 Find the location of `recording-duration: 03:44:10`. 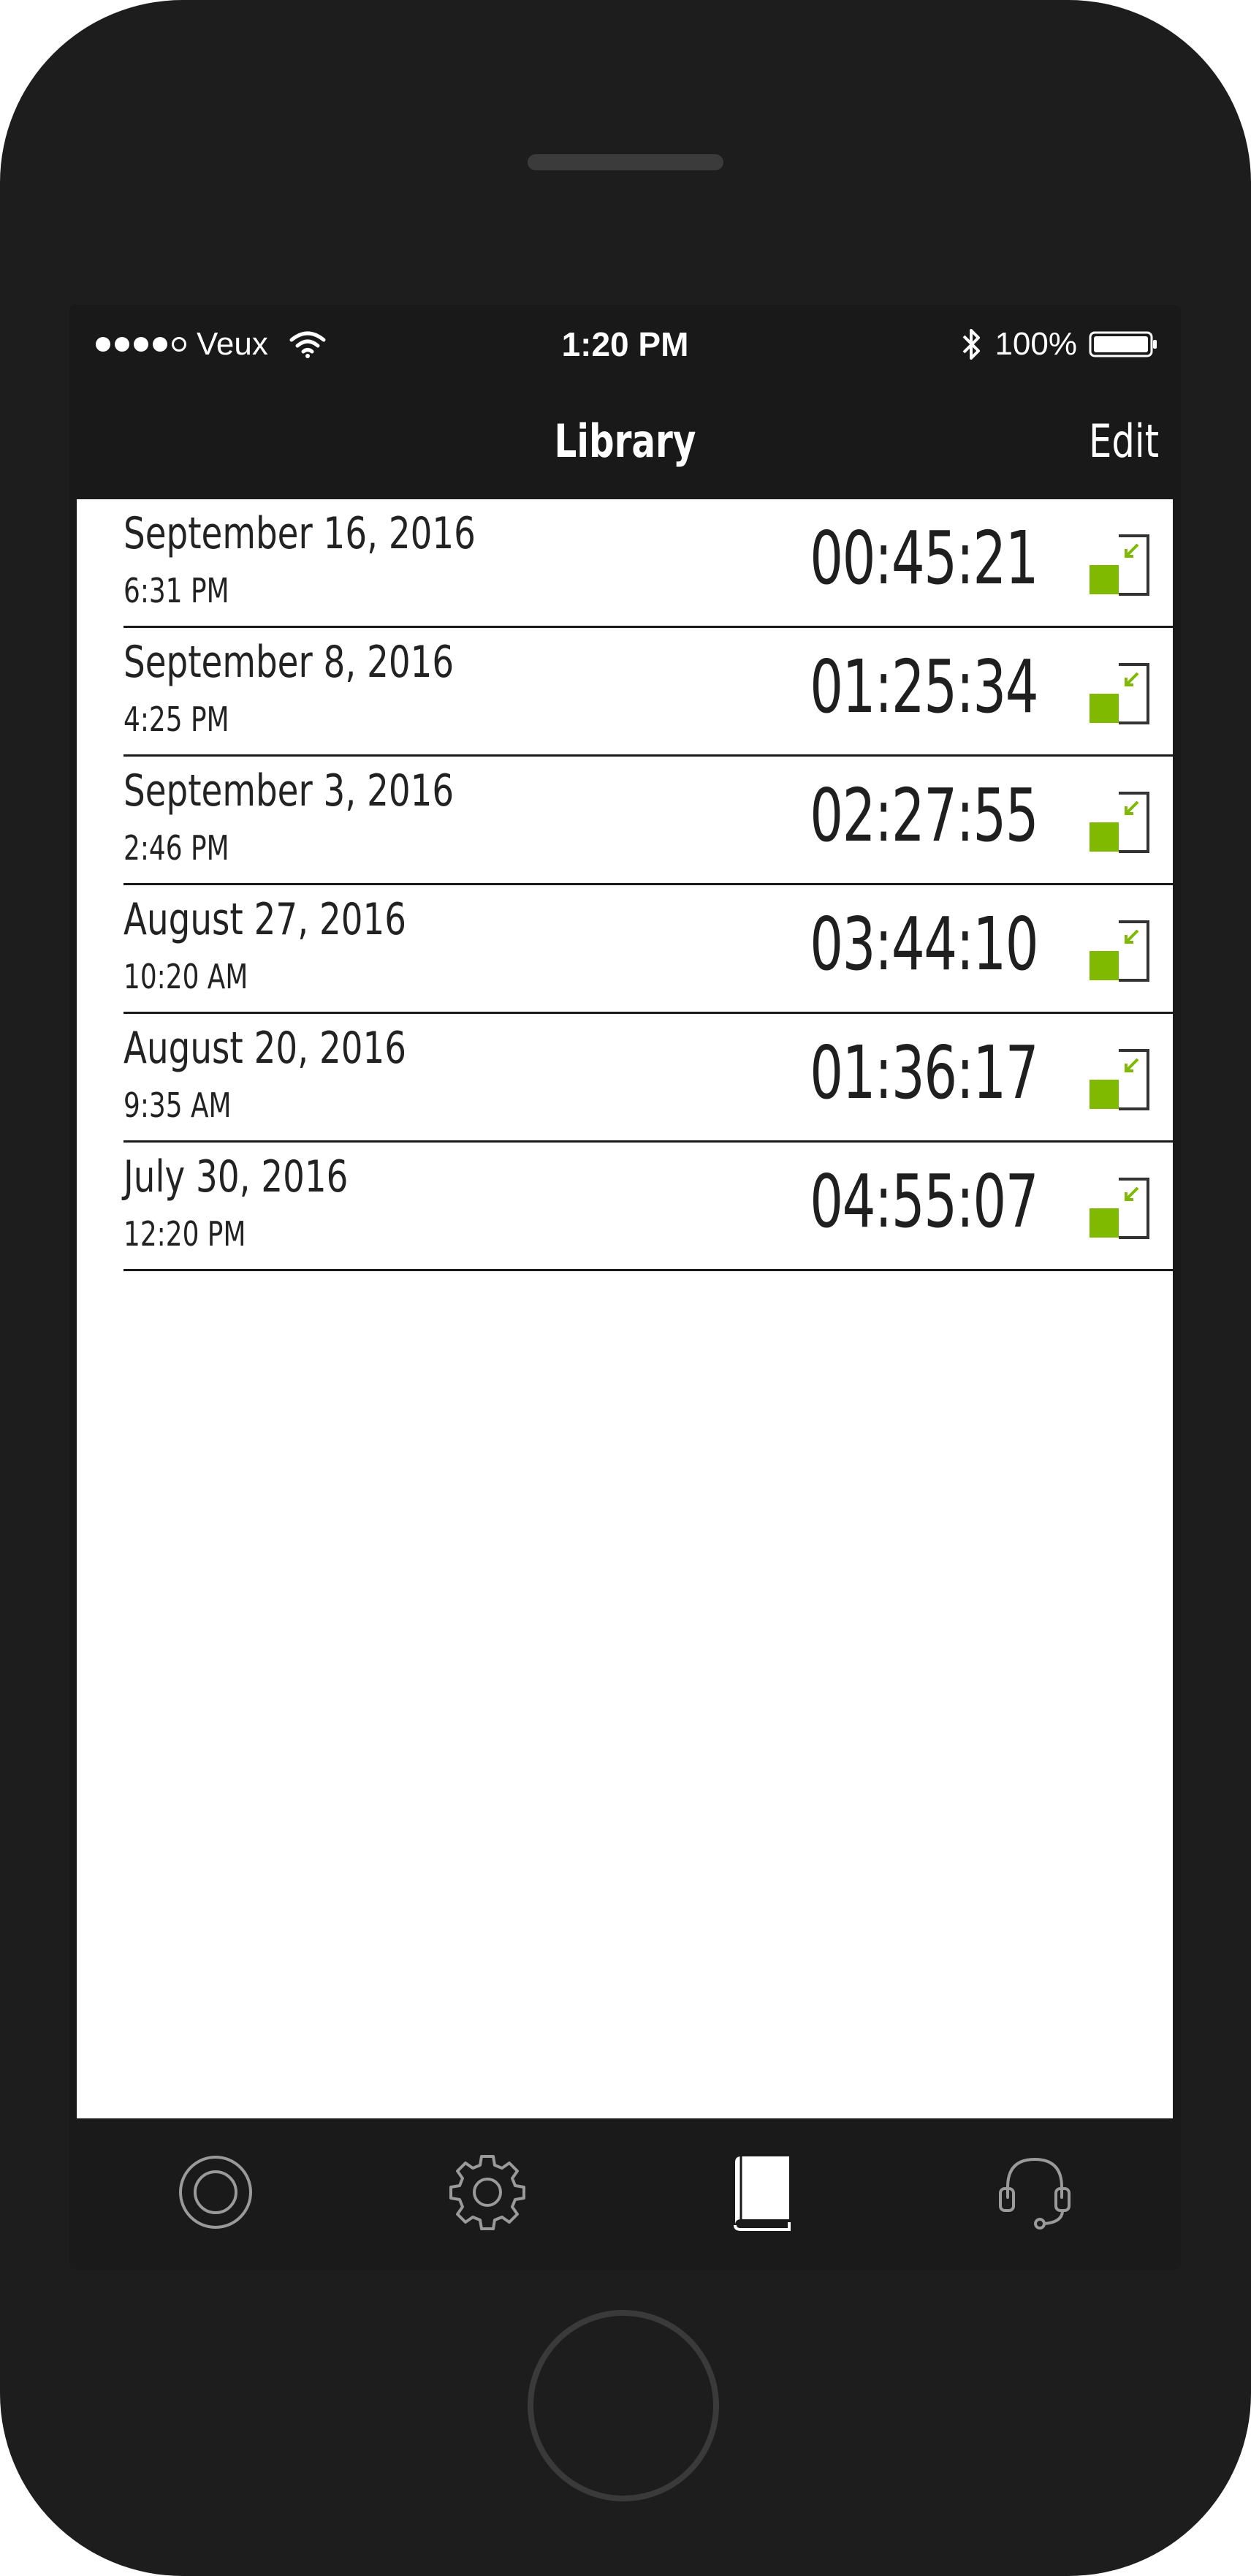

recording-duration: 03:44:10 is located at coordinates (924, 944).